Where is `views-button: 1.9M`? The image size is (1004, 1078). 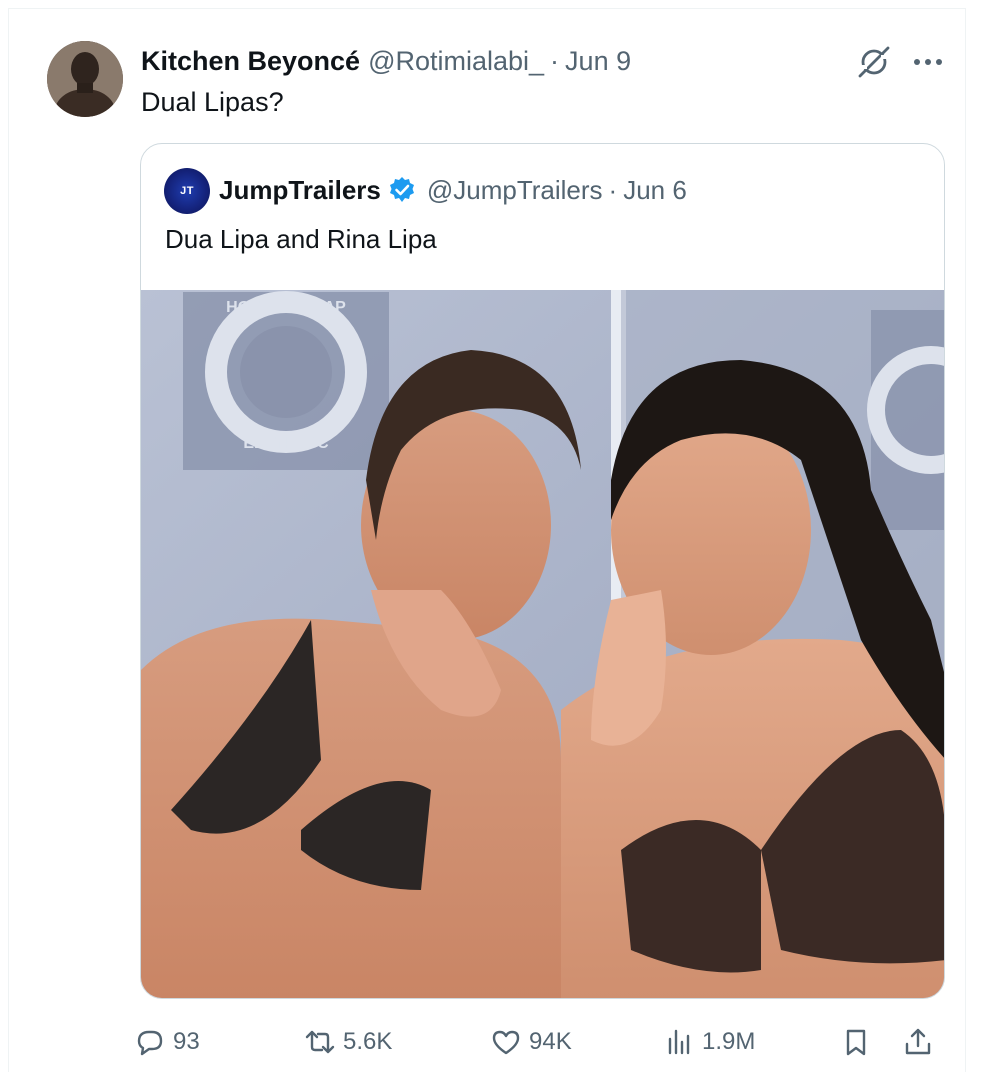
views-button: 1.9M is located at coordinates (709, 1042).